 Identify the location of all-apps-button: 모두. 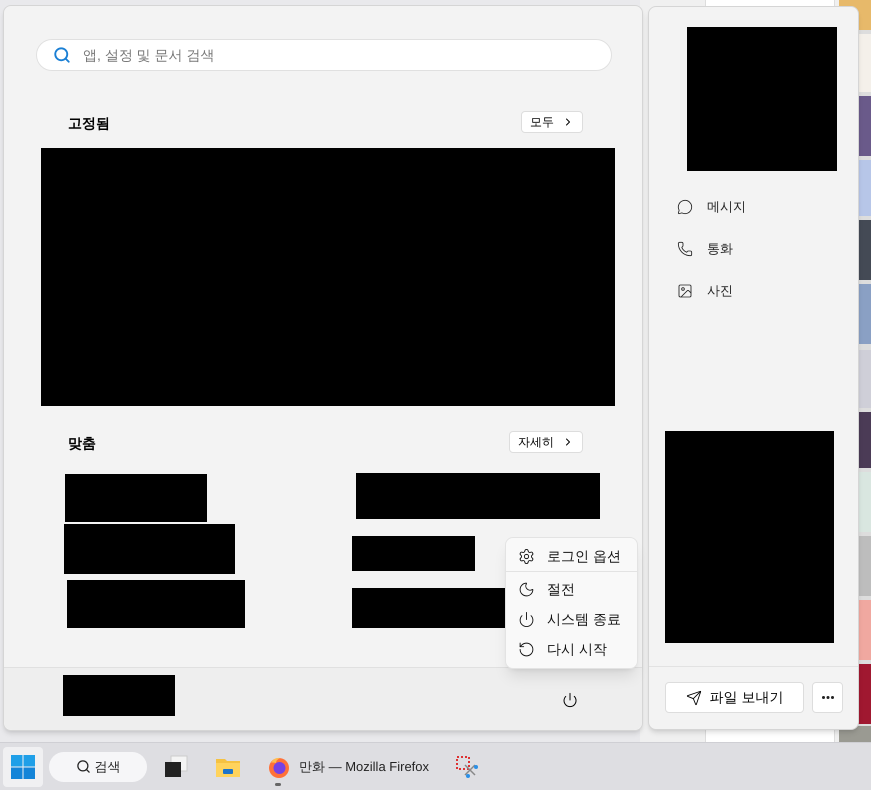
(552, 122).